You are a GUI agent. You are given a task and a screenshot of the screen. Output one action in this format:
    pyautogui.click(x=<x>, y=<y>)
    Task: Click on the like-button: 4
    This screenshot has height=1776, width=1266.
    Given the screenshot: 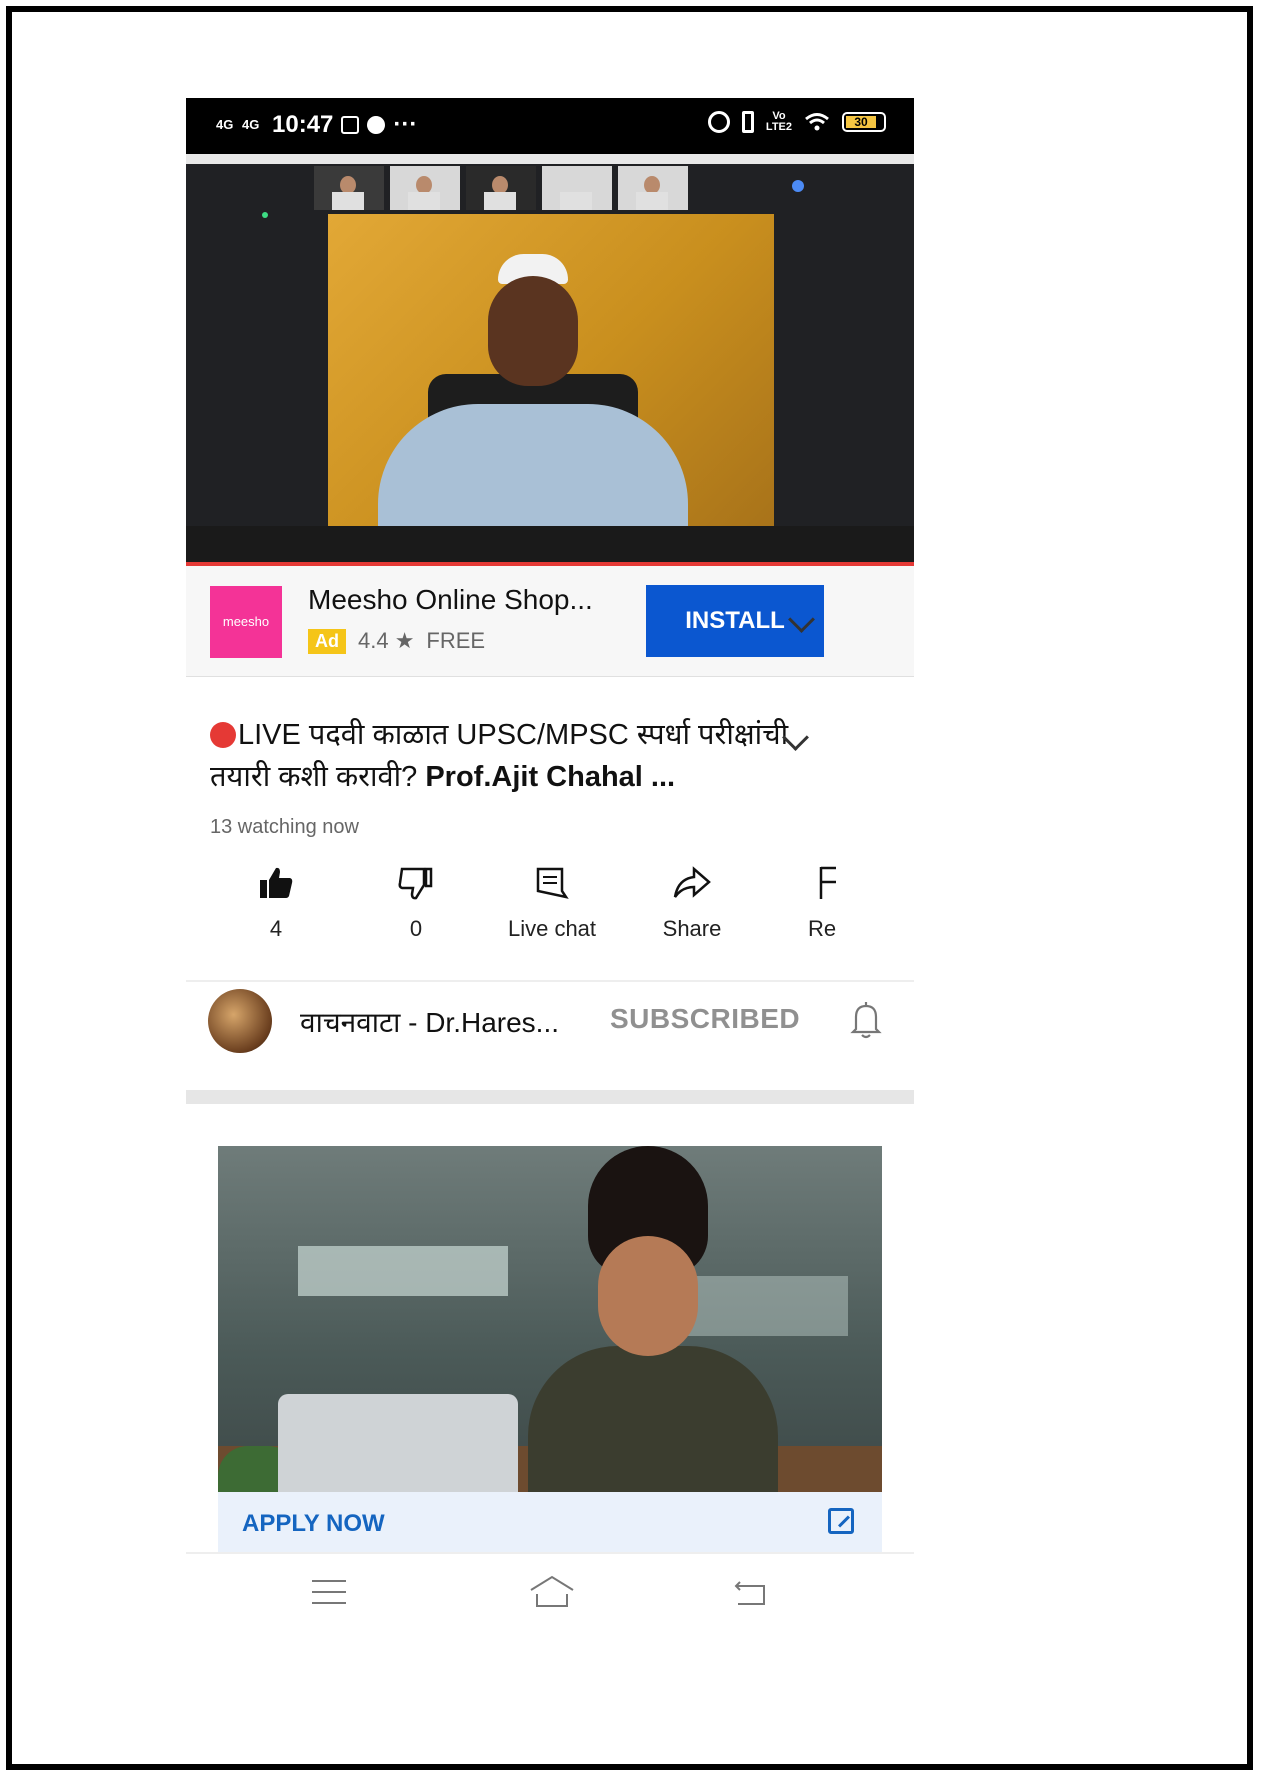 What is the action you would take?
    pyautogui.click(x=276, y=900)
    